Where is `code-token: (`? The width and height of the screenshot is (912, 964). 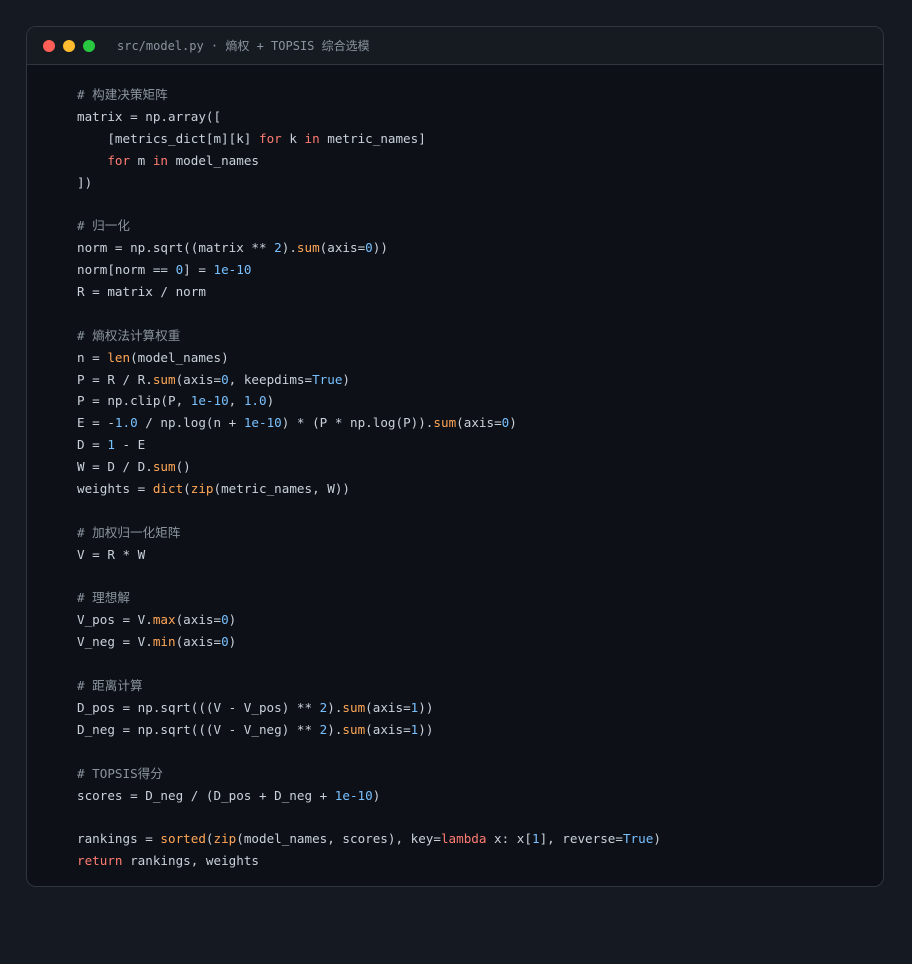
code-token: ( is located at coordinates (187, 489).